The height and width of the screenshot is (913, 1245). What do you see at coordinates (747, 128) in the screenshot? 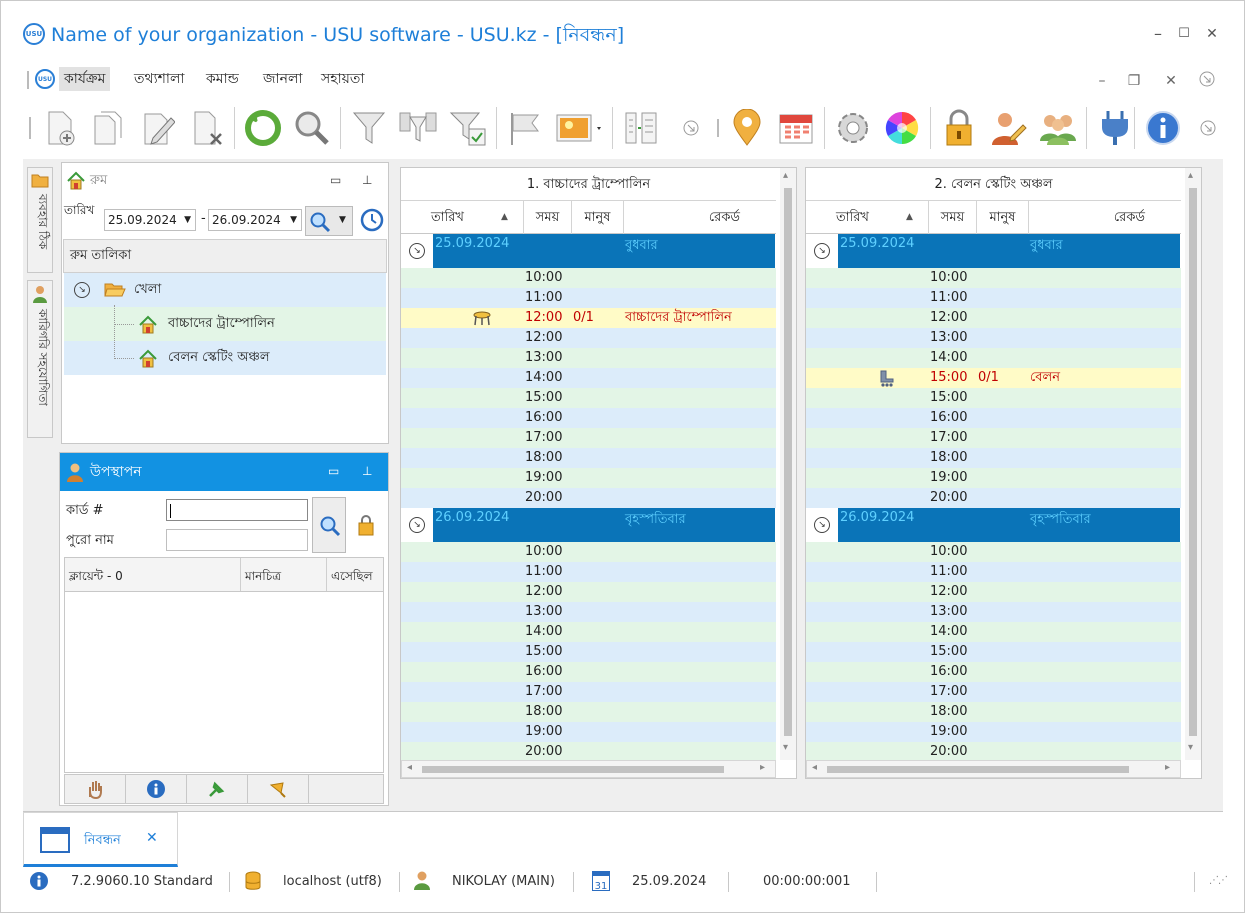
I see `location-pin-icon` at bounding box center [747, 128].